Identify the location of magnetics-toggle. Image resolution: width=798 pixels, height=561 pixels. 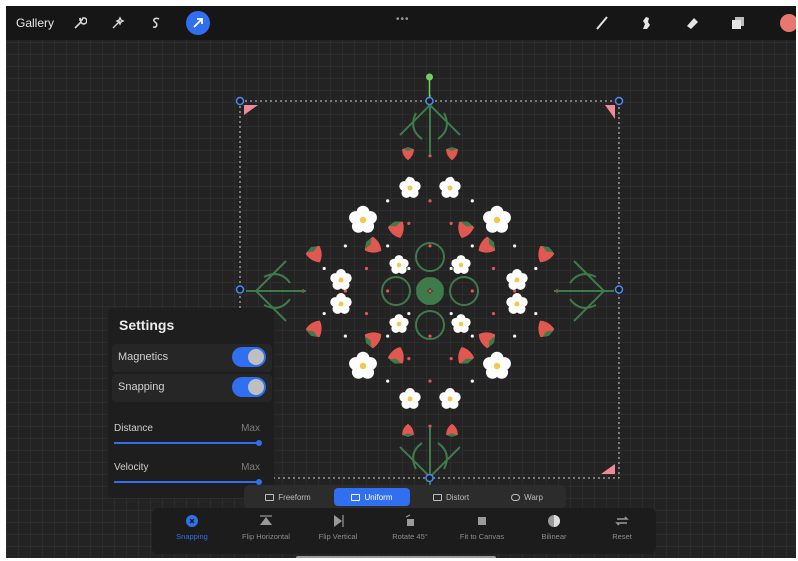
(249, 357).